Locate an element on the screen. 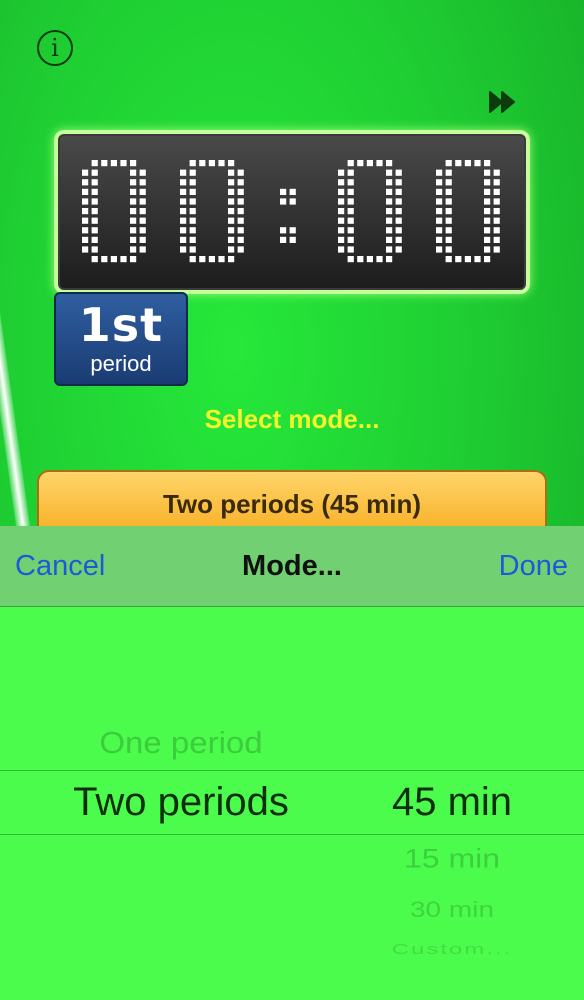 This screenshot has width=584, height=1000. fast-forward-button is located at coordinates (504, 102).